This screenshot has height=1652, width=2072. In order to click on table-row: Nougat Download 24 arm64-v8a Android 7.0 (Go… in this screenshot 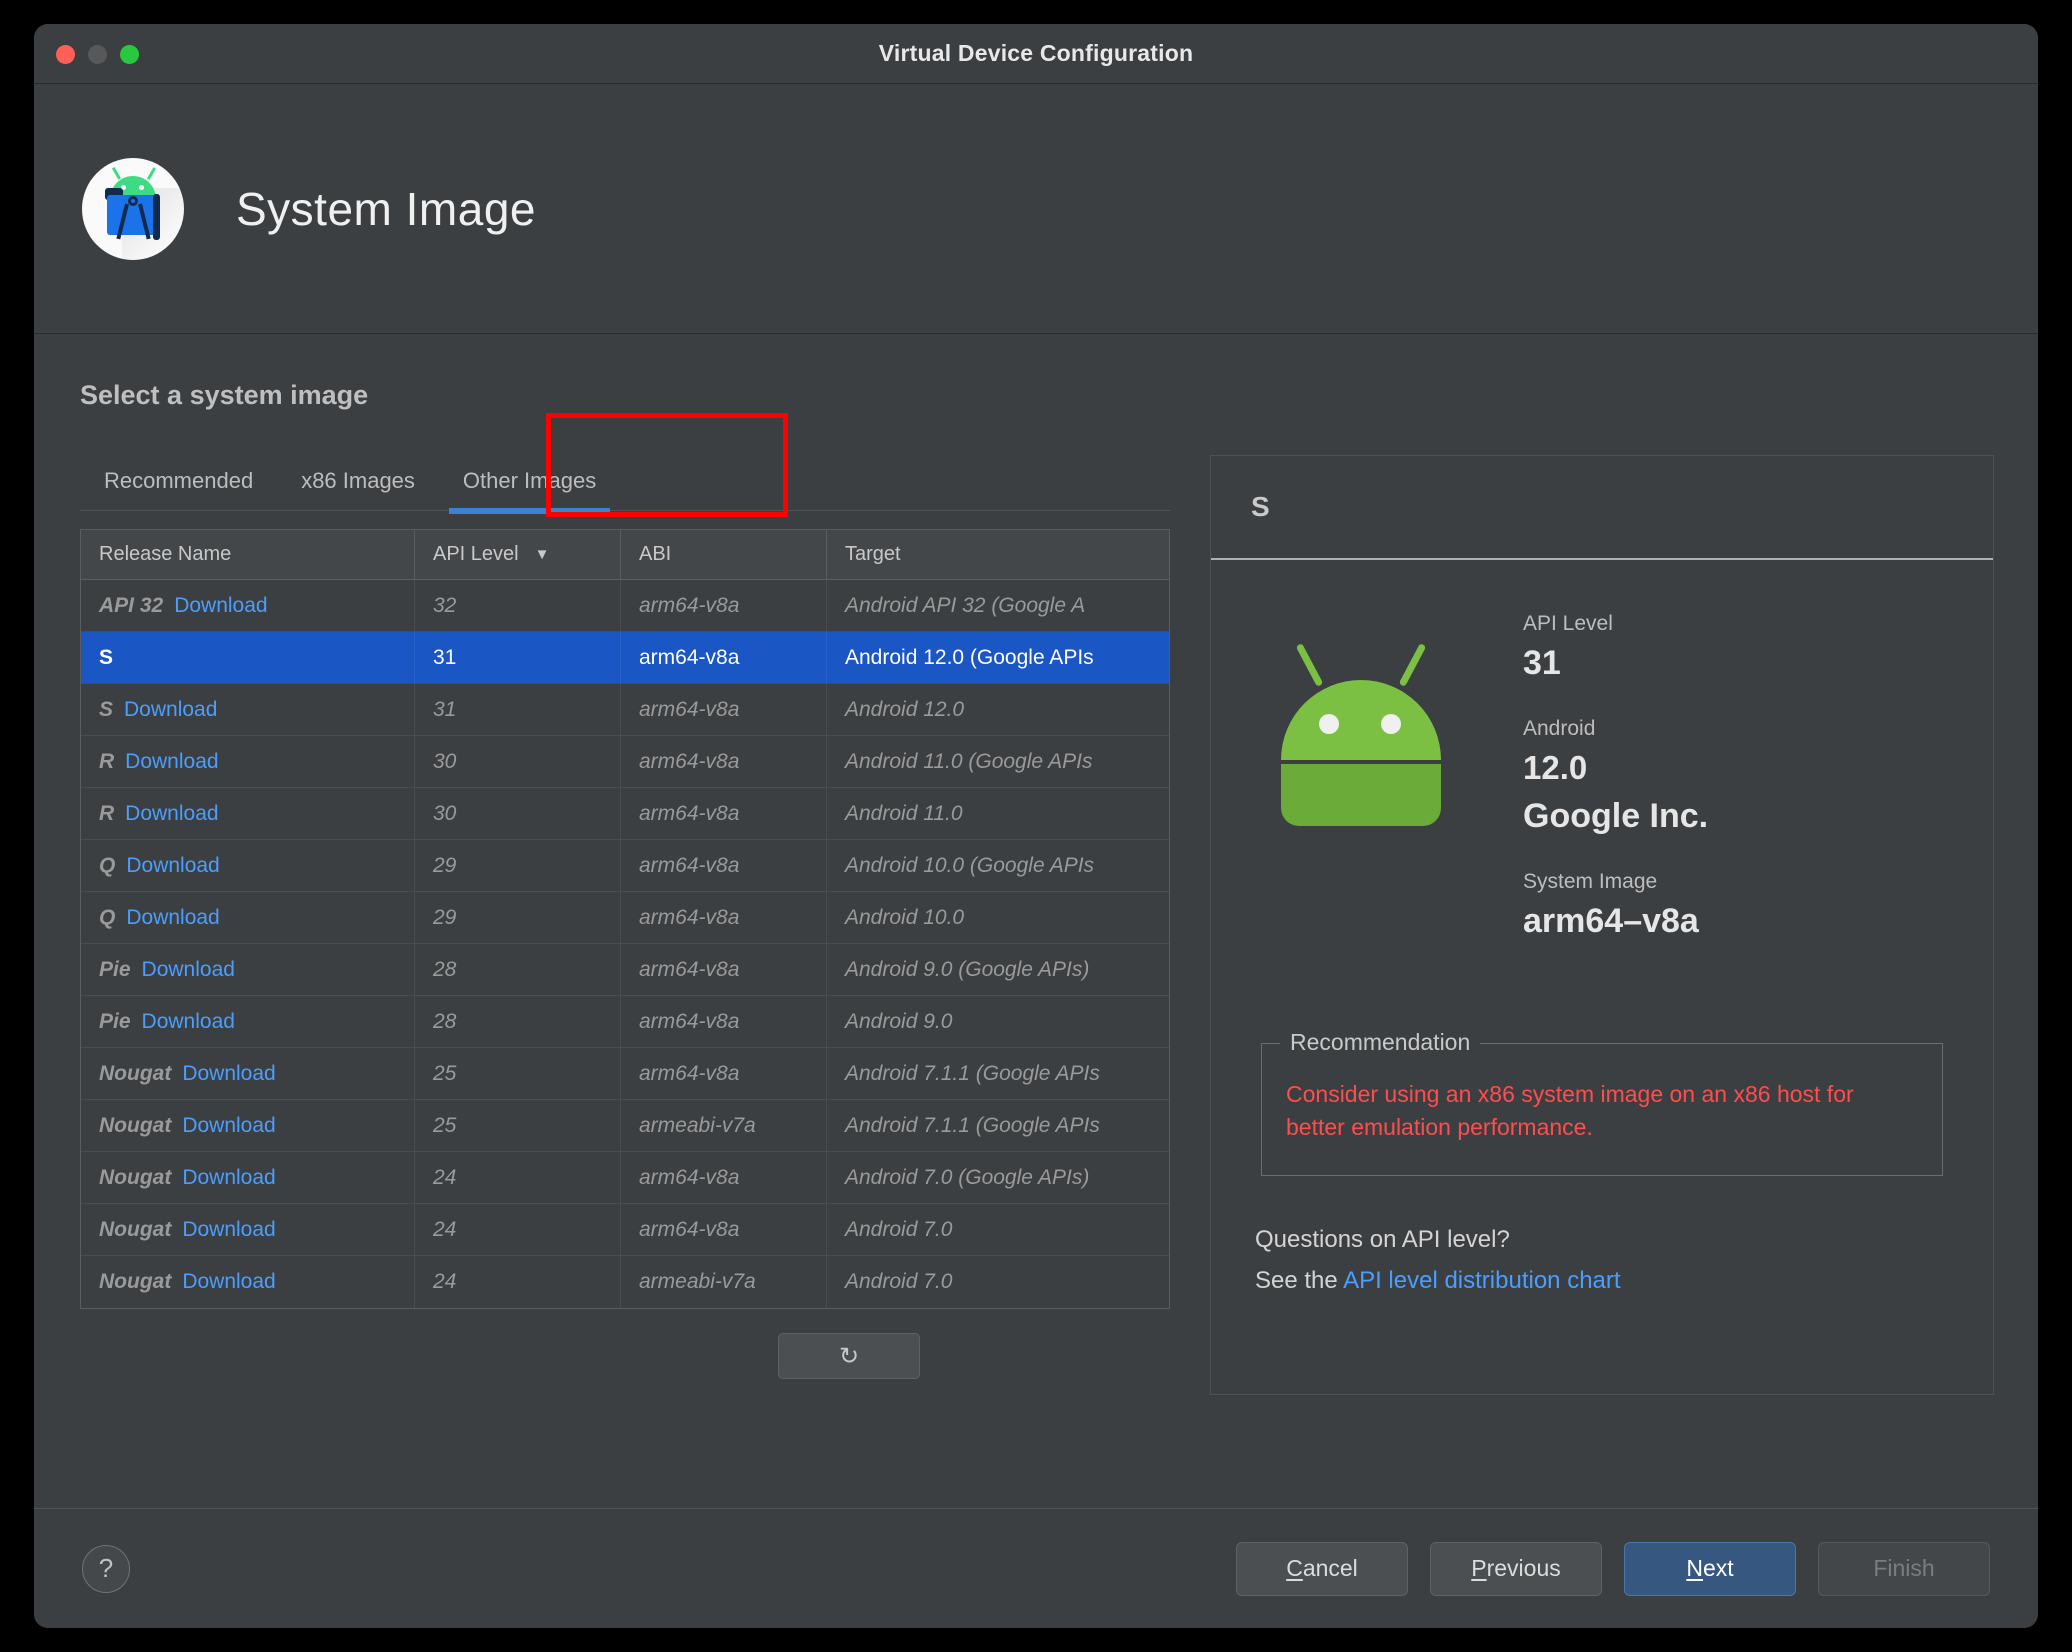, I will do `click(625, 1178)`.